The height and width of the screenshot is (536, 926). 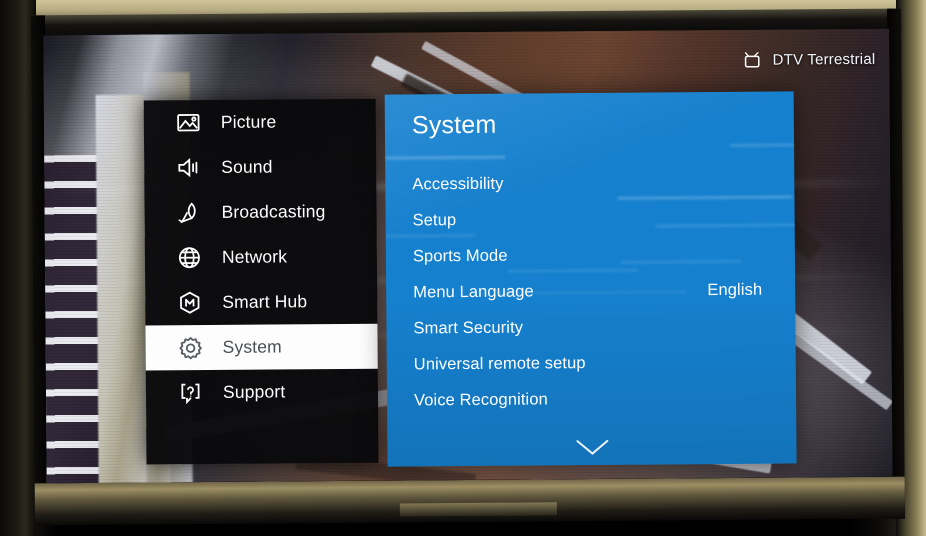 I want to click on chevron-down-icon, so click(x=592, y=450).